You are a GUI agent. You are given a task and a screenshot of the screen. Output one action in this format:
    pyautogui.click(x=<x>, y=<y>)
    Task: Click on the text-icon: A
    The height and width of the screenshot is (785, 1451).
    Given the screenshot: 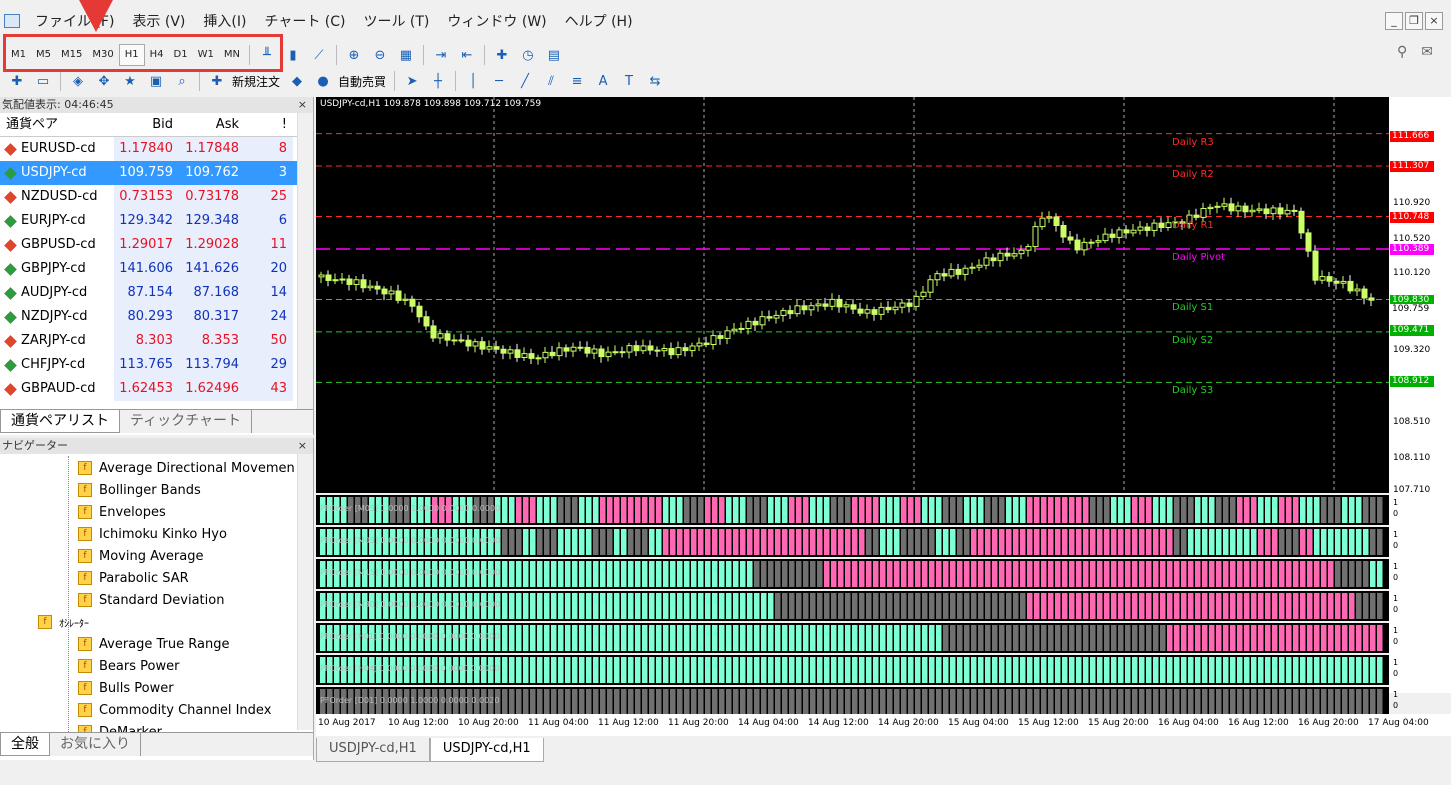 What is the action you would take?
    pyautogui.click(x=603, y=81)
    